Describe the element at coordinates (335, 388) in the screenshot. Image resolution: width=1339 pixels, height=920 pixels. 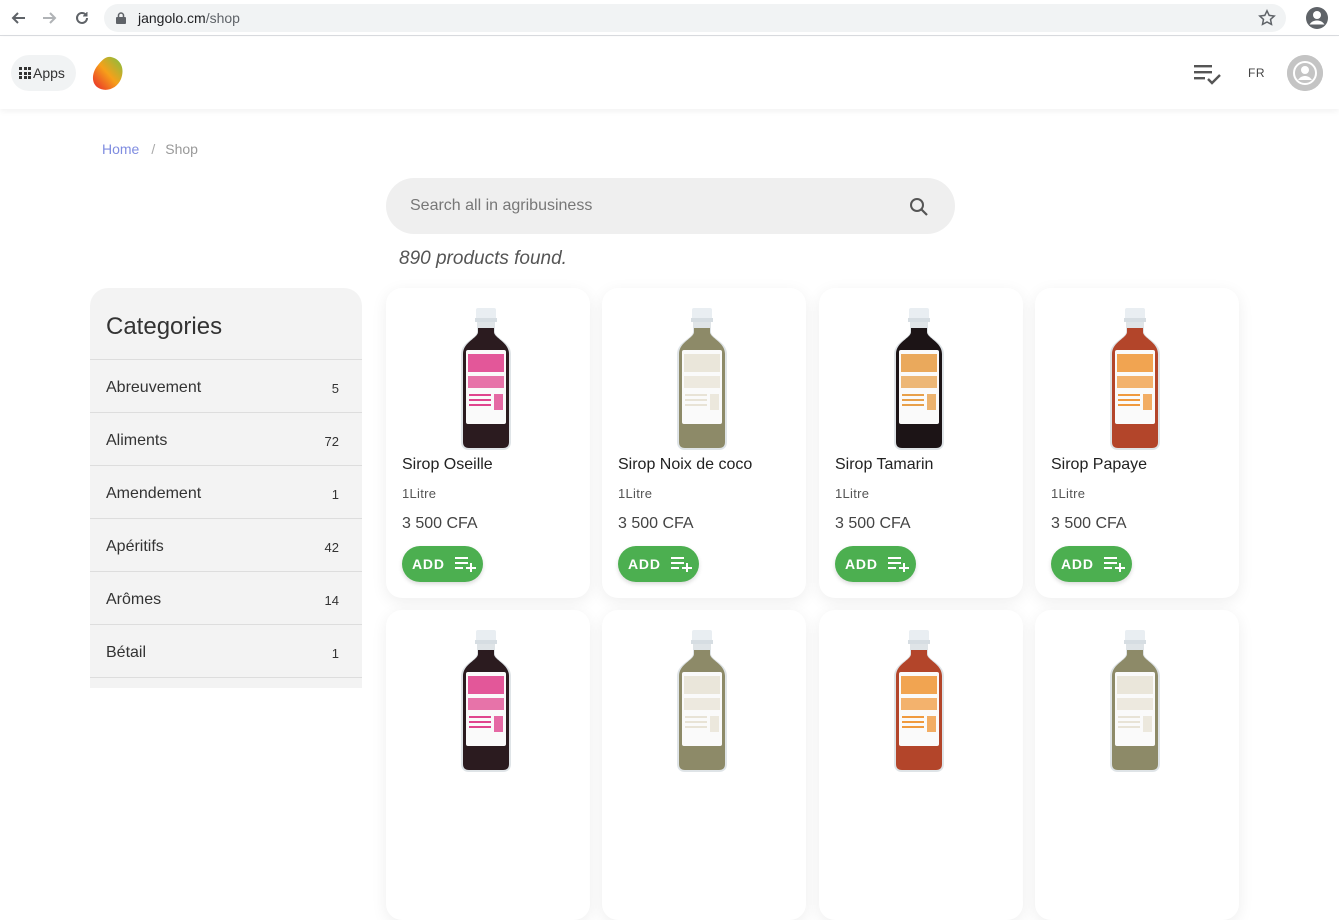
I see `category-count: 5` at that location.